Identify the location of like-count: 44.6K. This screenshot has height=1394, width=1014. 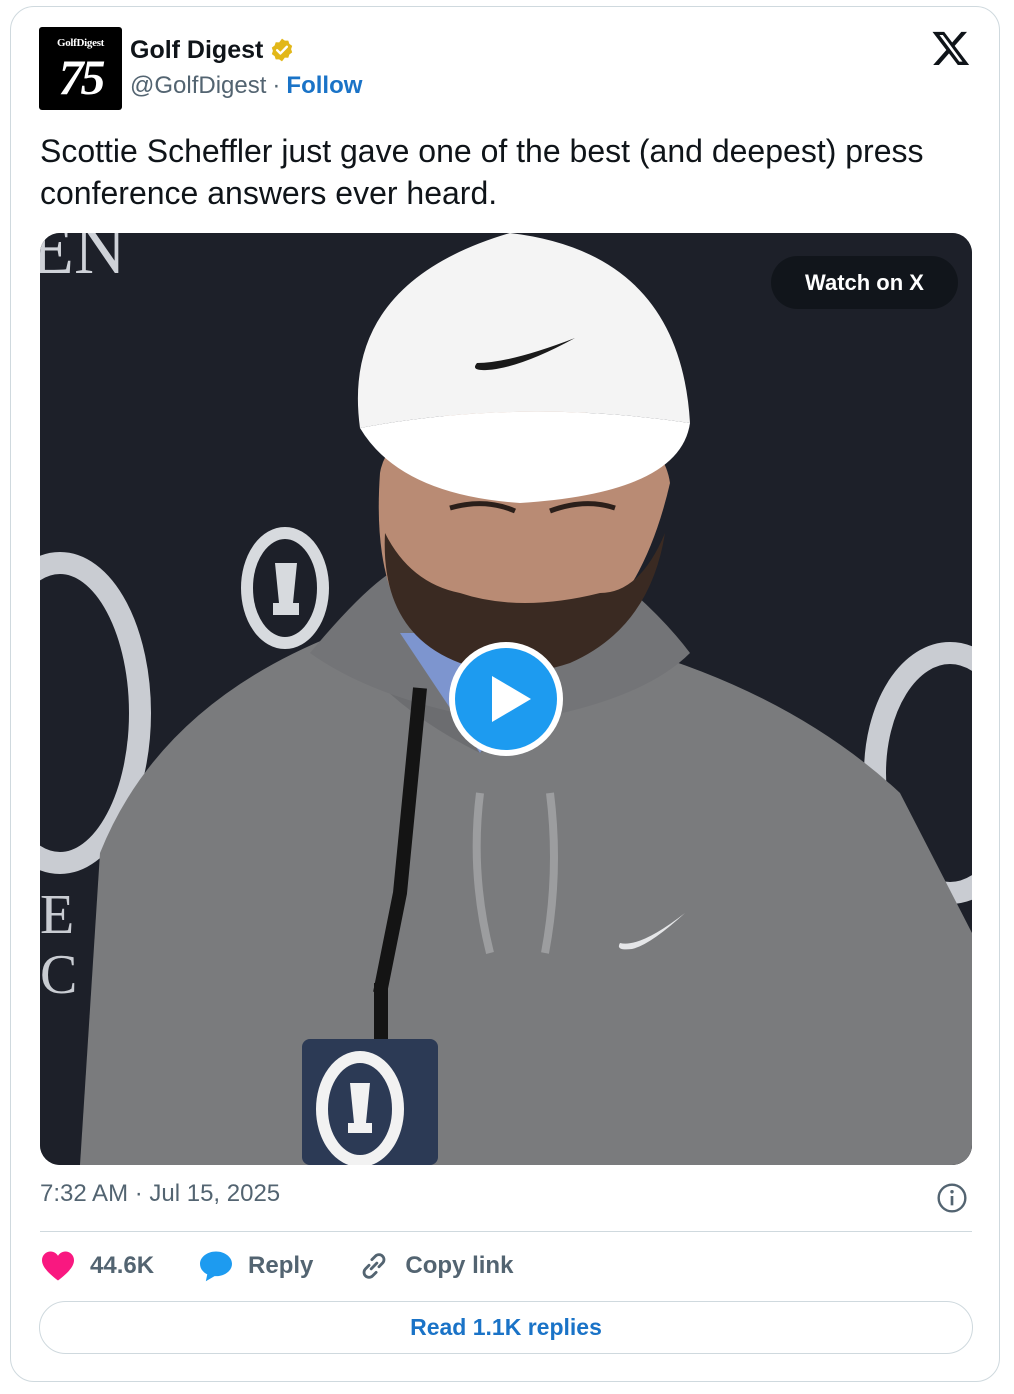
(122, 1265).